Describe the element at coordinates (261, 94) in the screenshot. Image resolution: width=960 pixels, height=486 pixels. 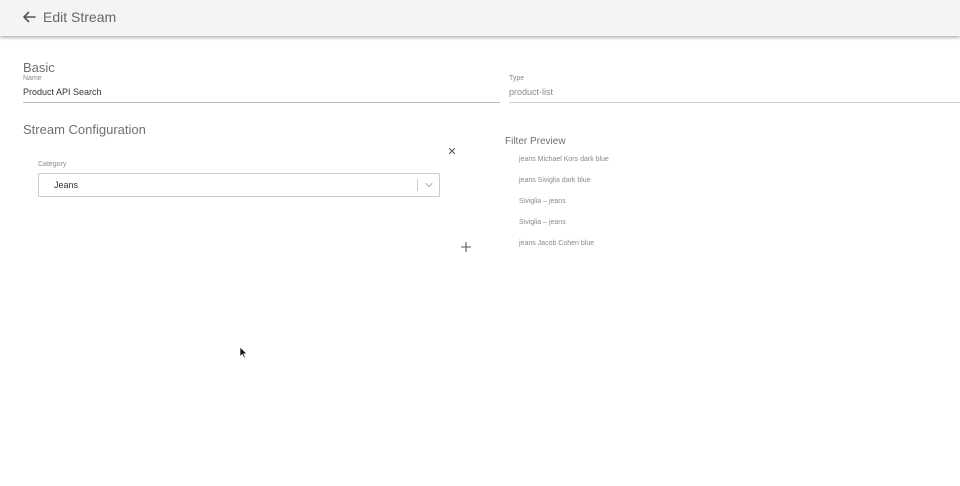
I see `name-input: Product API Search` at that location.